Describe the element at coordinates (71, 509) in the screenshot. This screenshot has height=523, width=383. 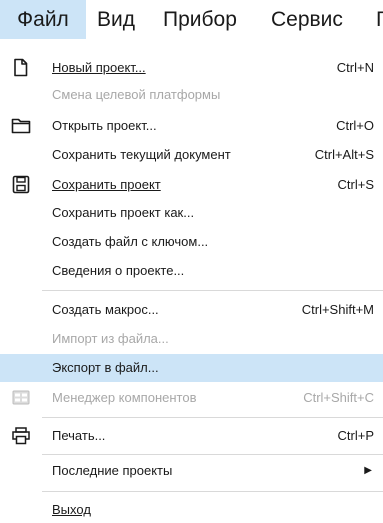
I see `menu-item-label: Выход` at that location.